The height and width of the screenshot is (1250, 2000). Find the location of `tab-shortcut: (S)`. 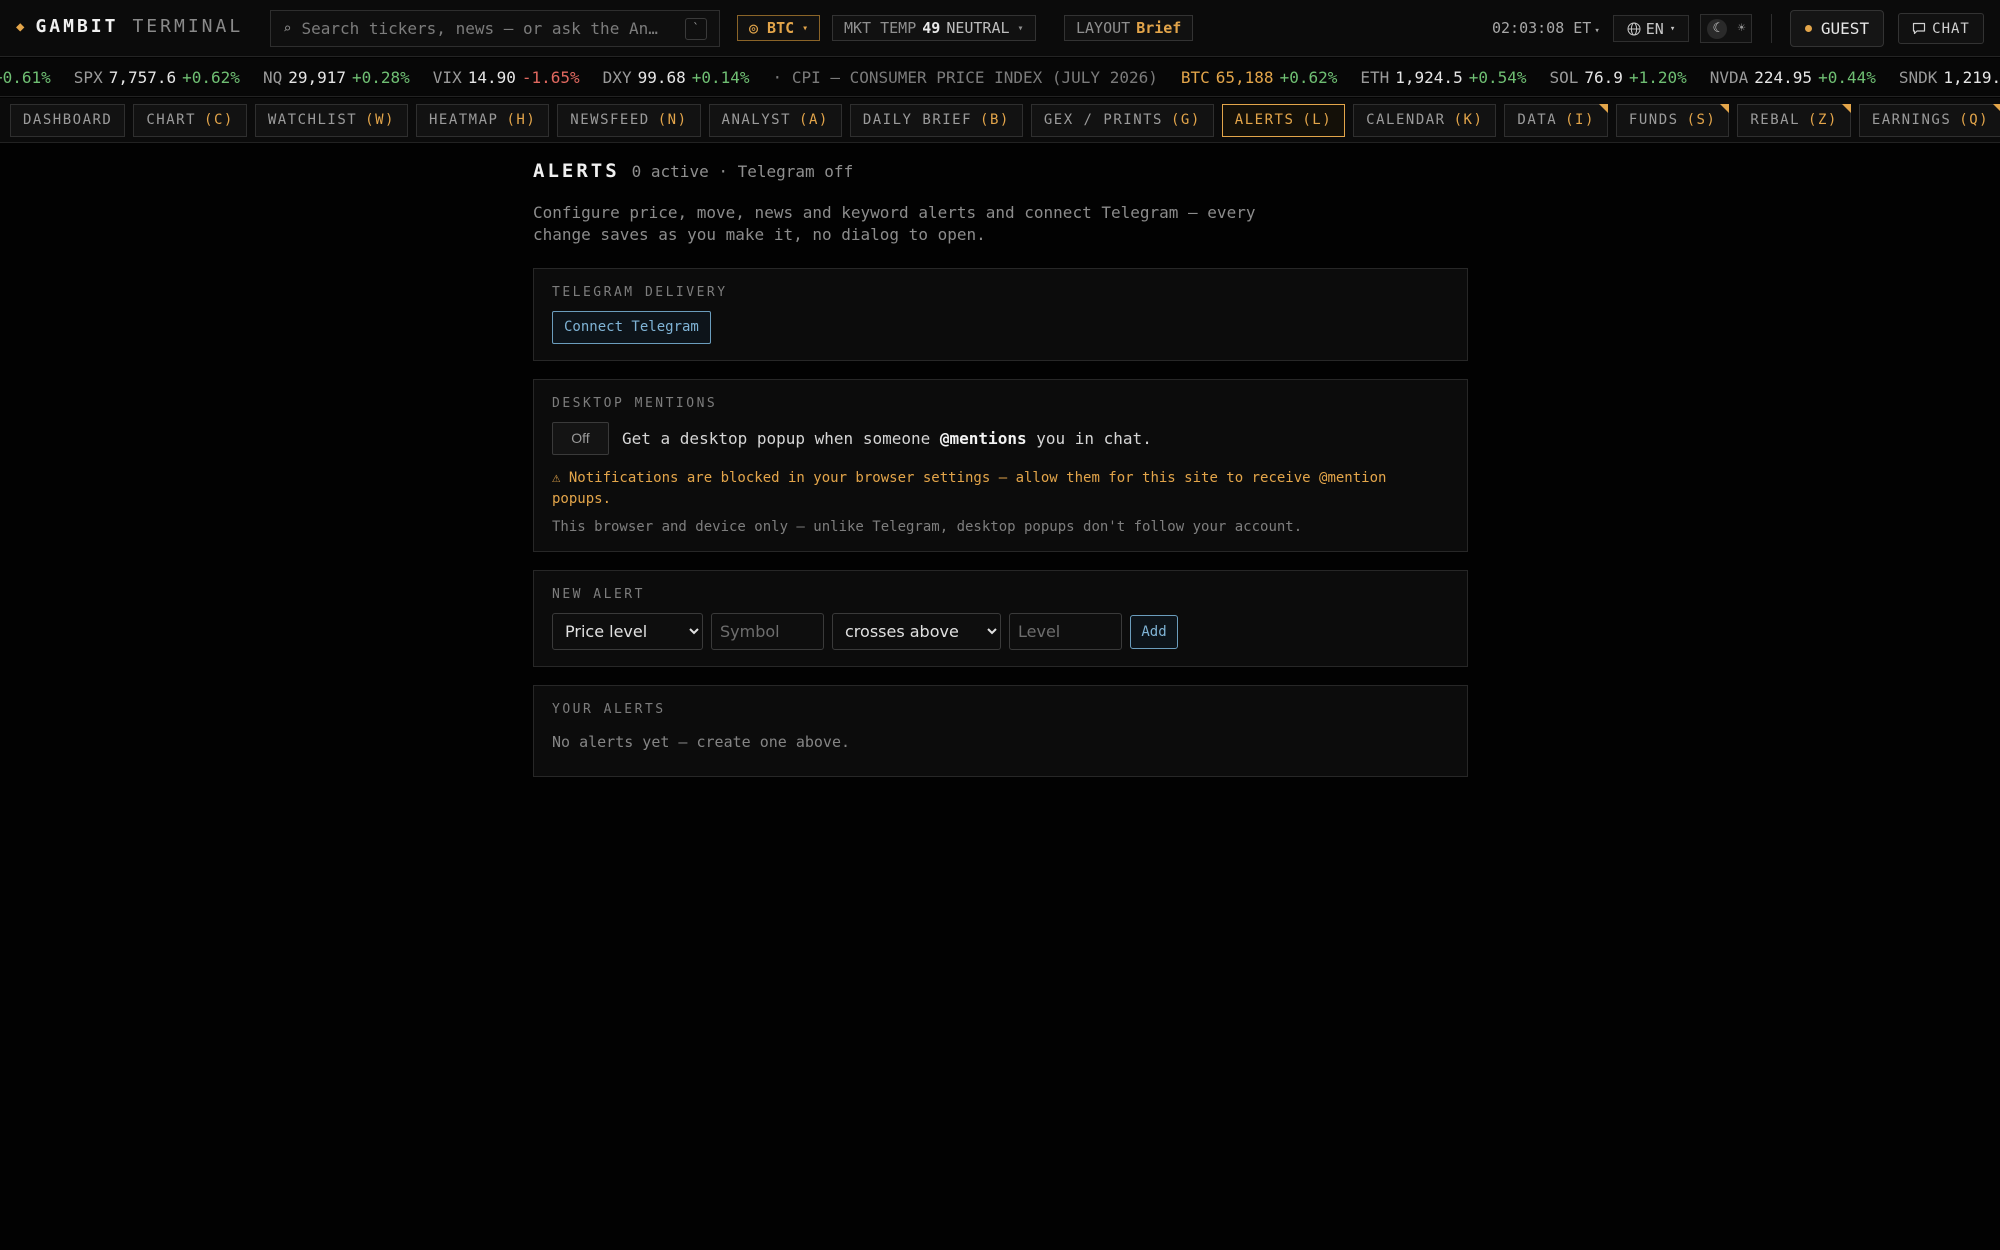

tab-shortcut: (S) is located at coordinates (1701, 120).